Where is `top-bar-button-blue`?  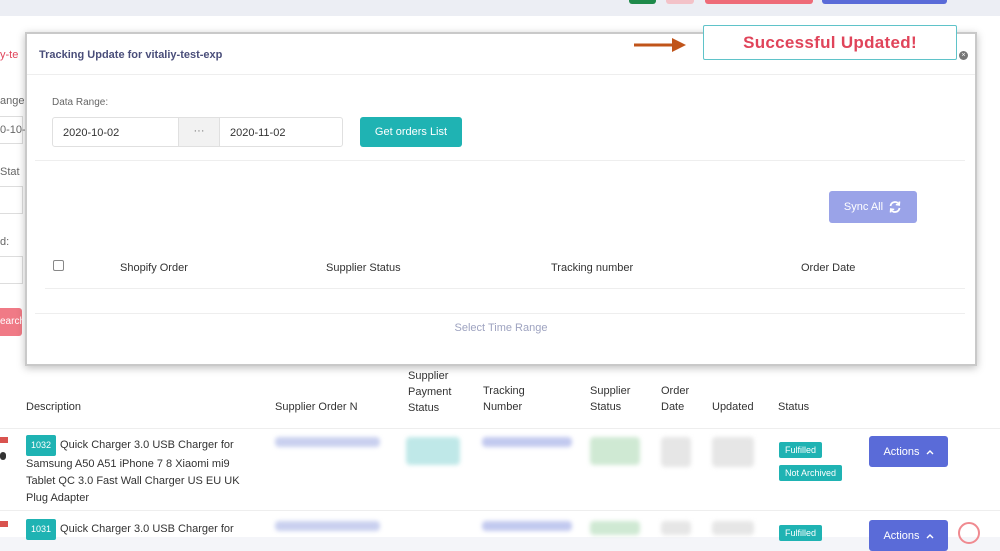 top-bar-button-blue is located at coordinates (884, 2).